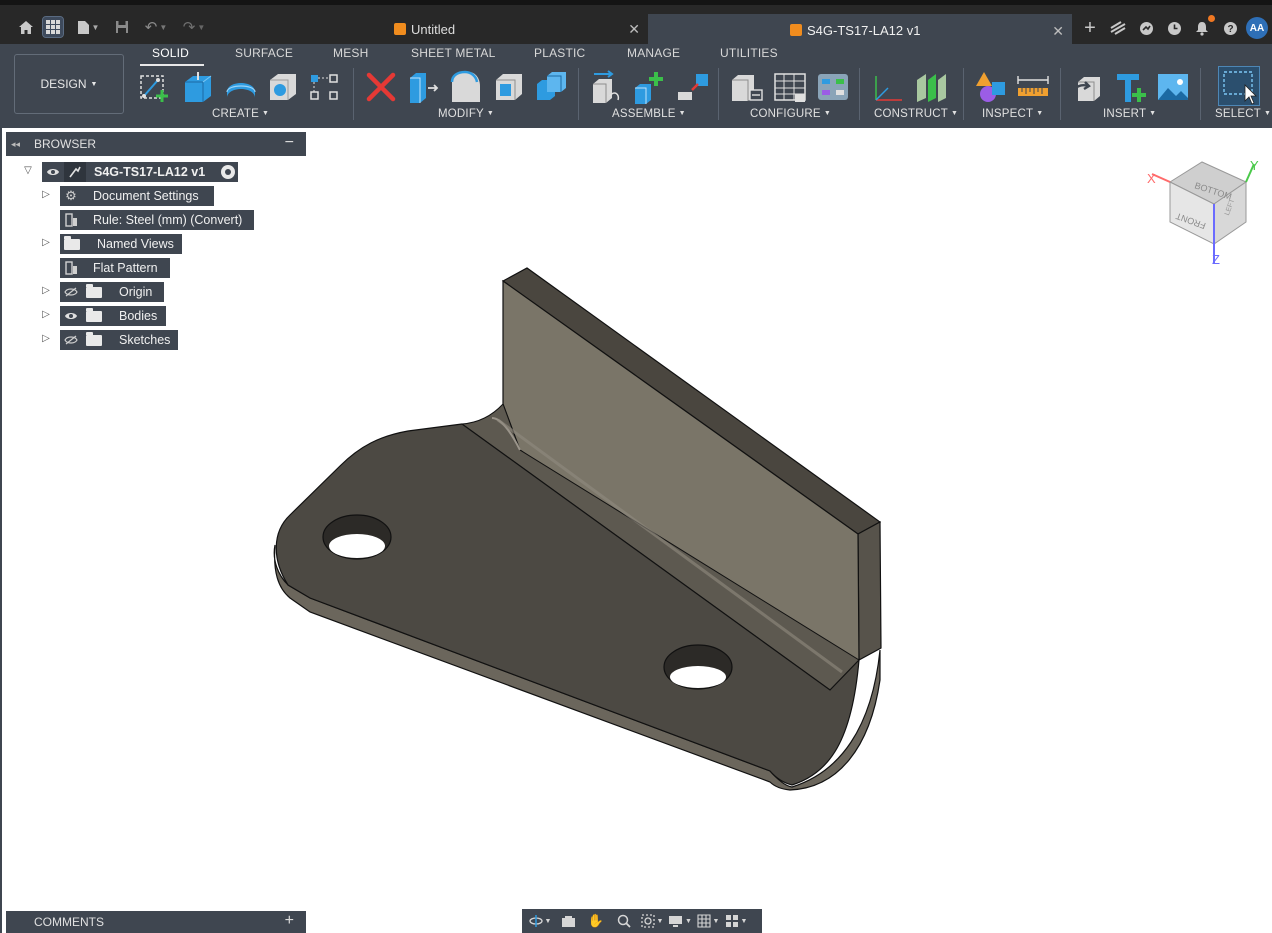 The width and height of the screenshot is (1272, 933). I want to click on measure-icon, so click(1033, 87).